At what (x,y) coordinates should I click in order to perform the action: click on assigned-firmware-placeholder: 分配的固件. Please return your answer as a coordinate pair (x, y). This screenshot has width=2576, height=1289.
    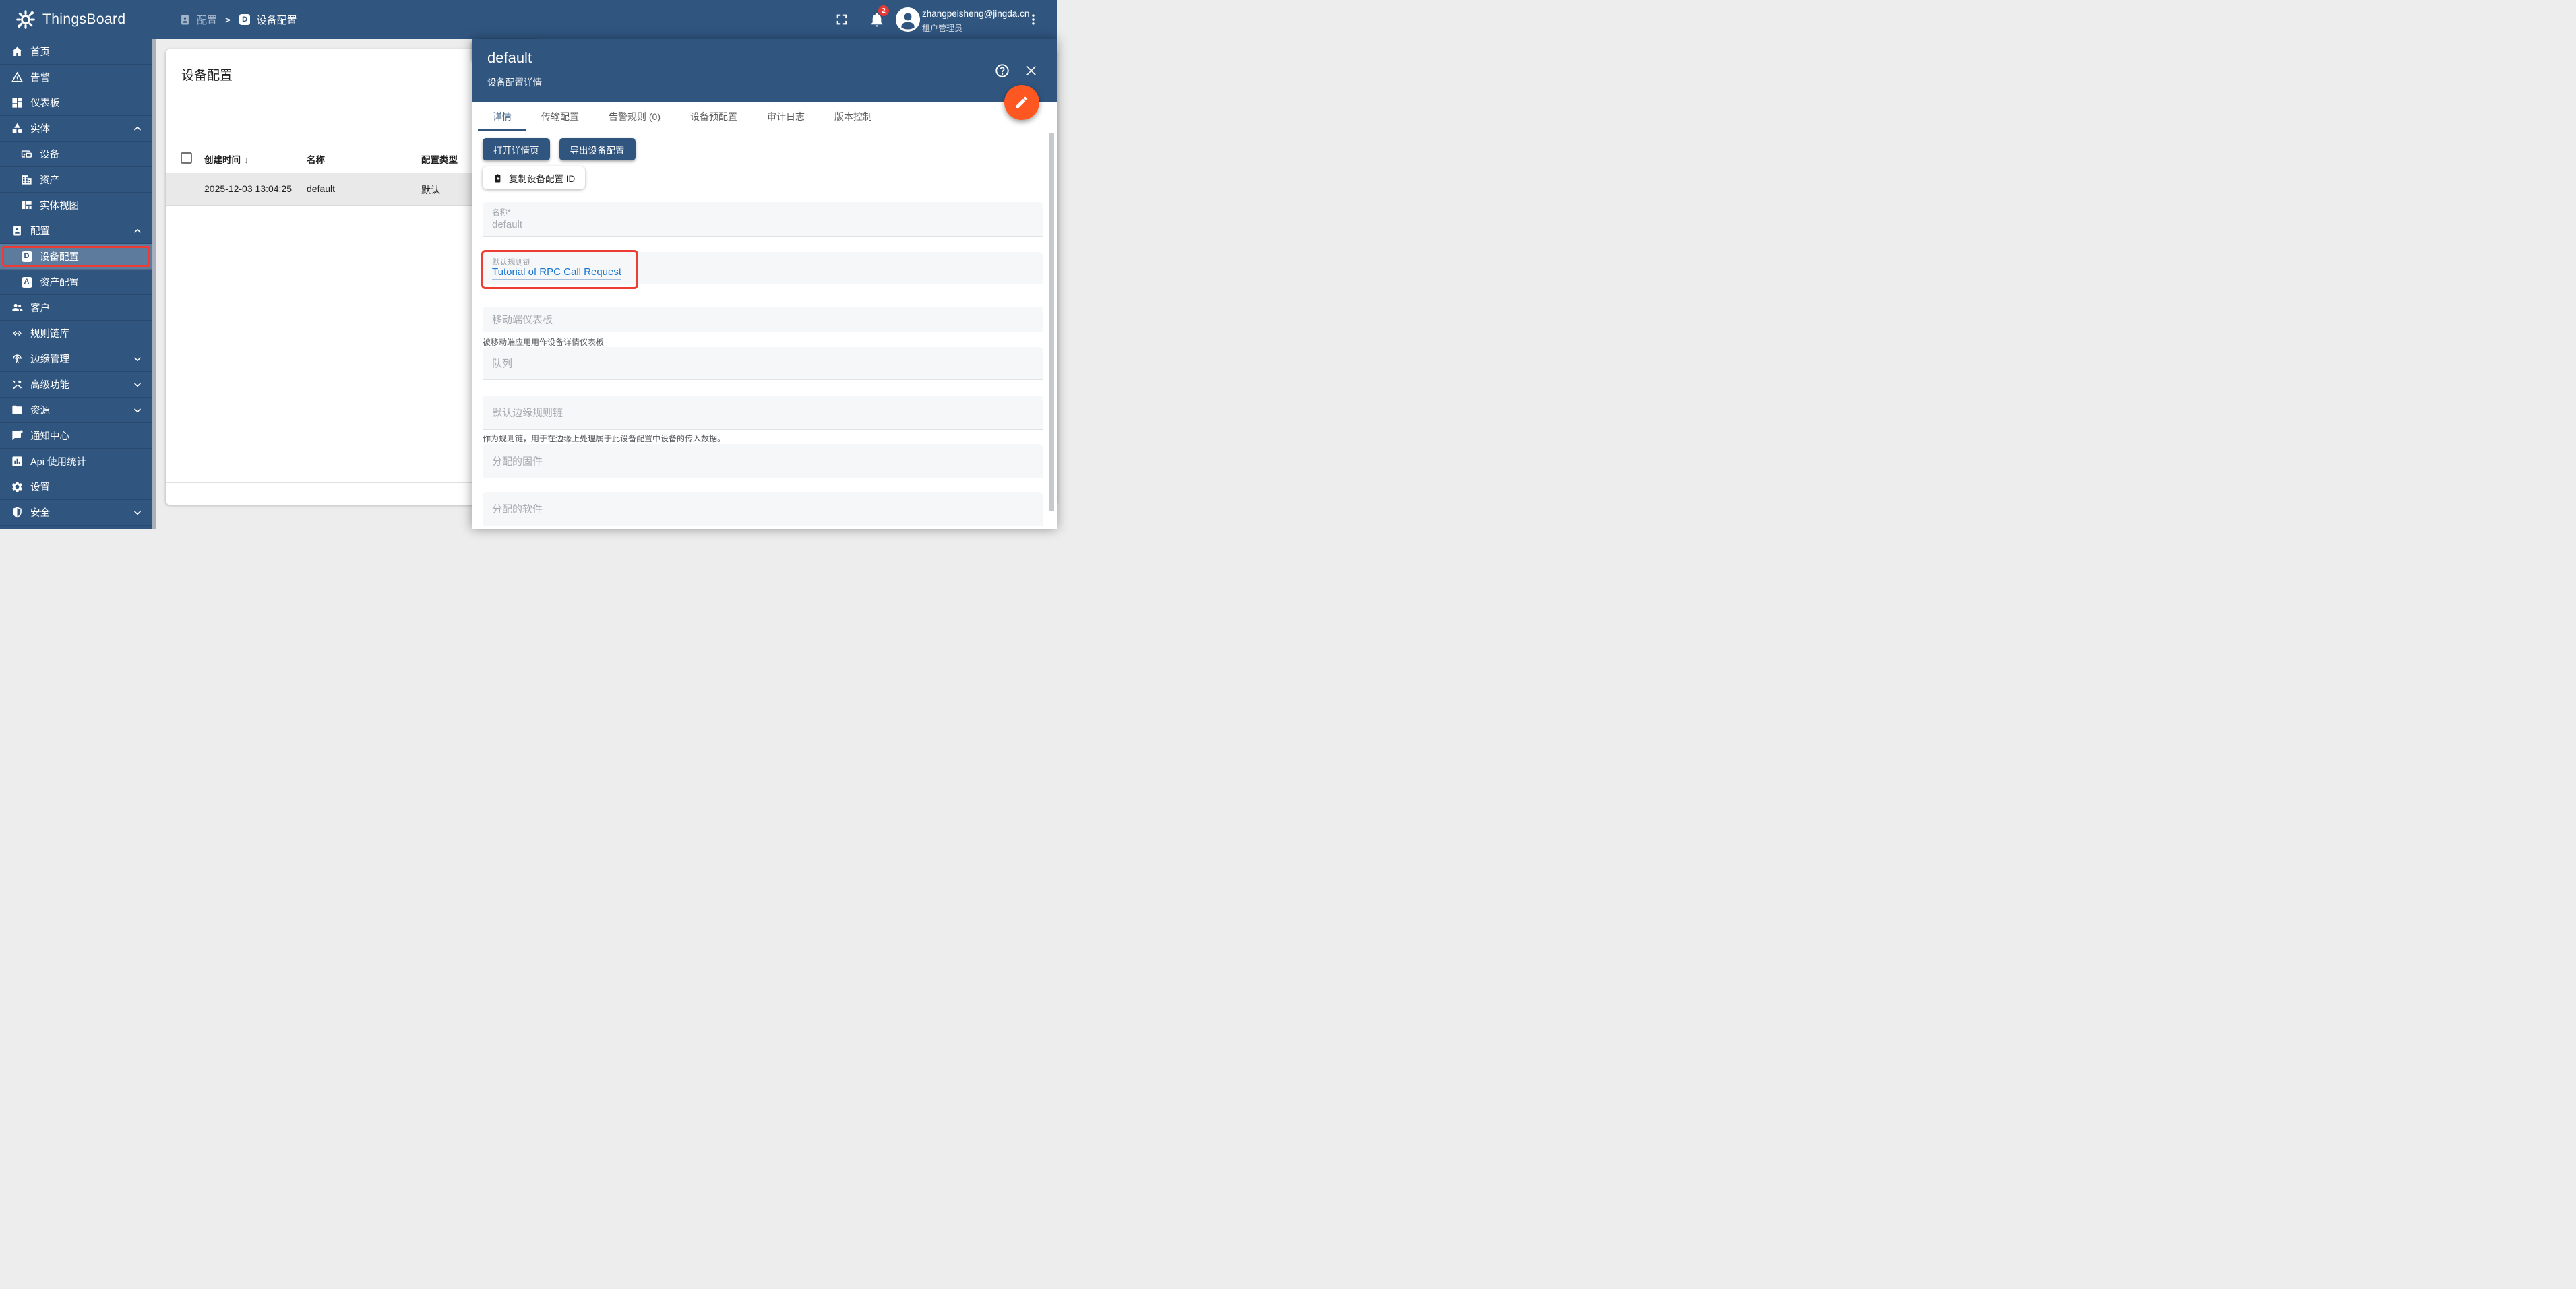
    Looking at the image, I should click on (517, 461).